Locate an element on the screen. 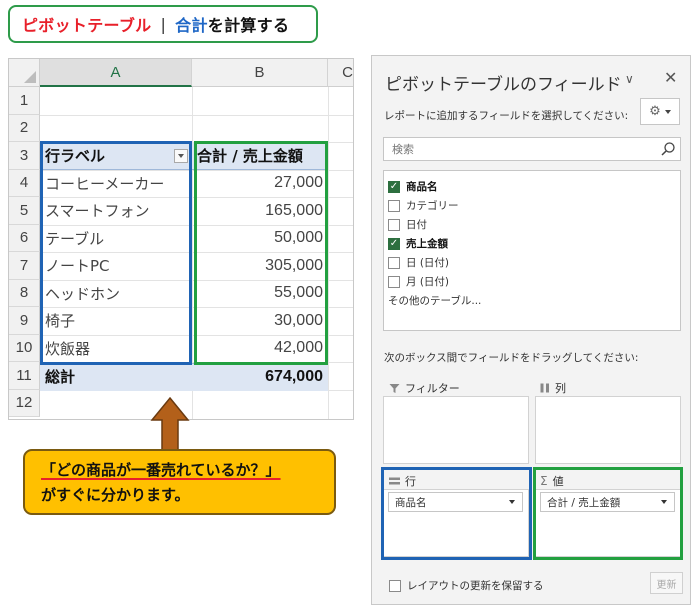 This screenshot has width=700, height=614. field-label: 日 (日付) is located at coordinates (428, 263).